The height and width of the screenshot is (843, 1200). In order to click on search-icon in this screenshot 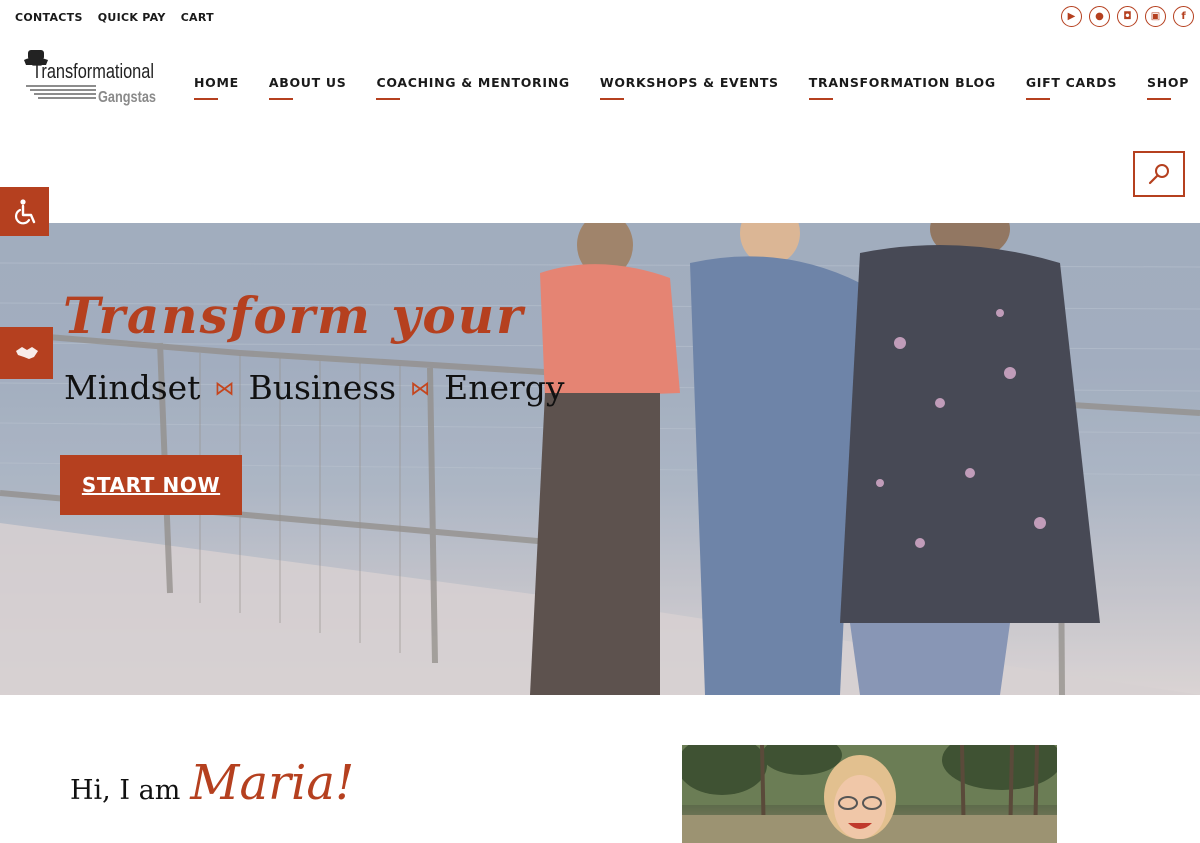, I will do `click(1158, 174)`.